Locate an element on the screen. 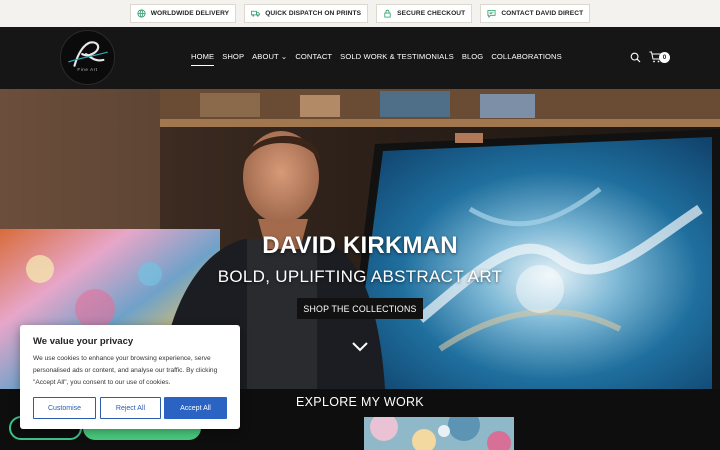 Image resolution: width=720 pixels, height=450 pixels. contact-david-chip: CONTACT DAVID DIRECT is located at coordinates (535, 13).